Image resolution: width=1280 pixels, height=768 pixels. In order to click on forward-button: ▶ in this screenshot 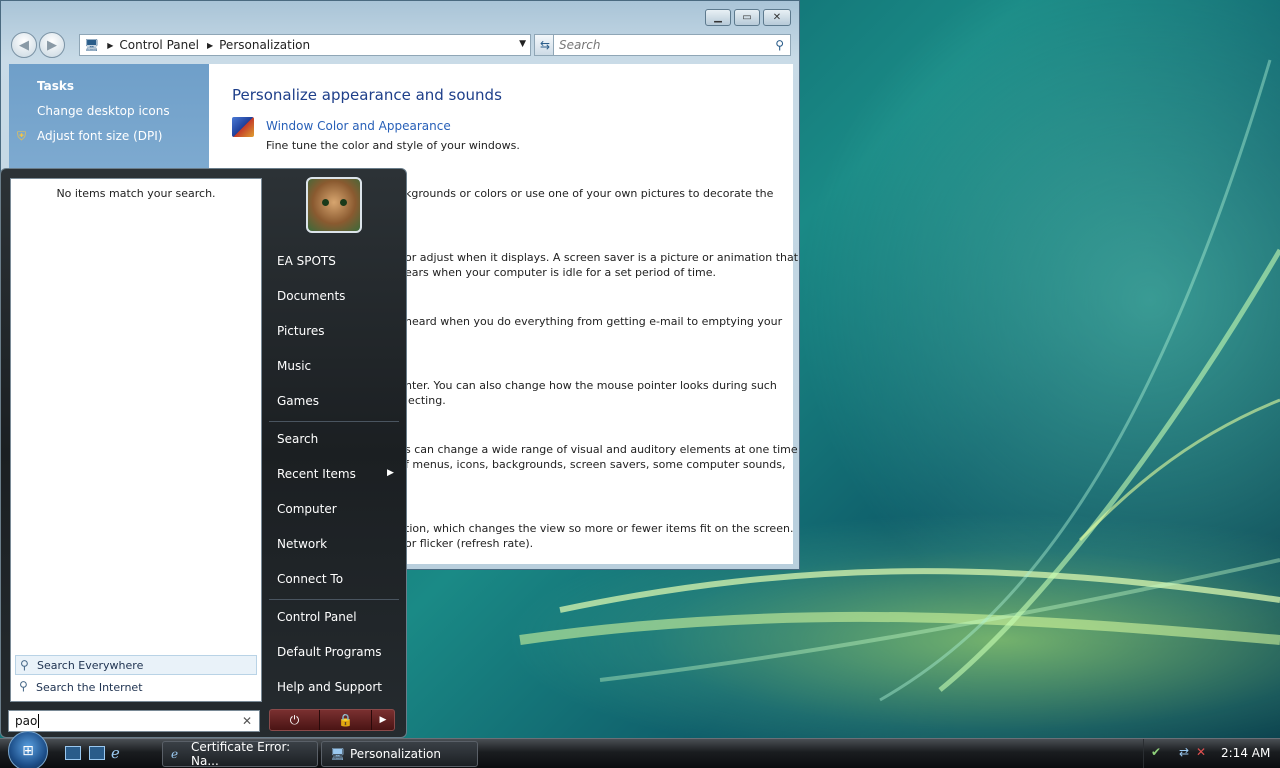, I will do `click(52, 45)`.